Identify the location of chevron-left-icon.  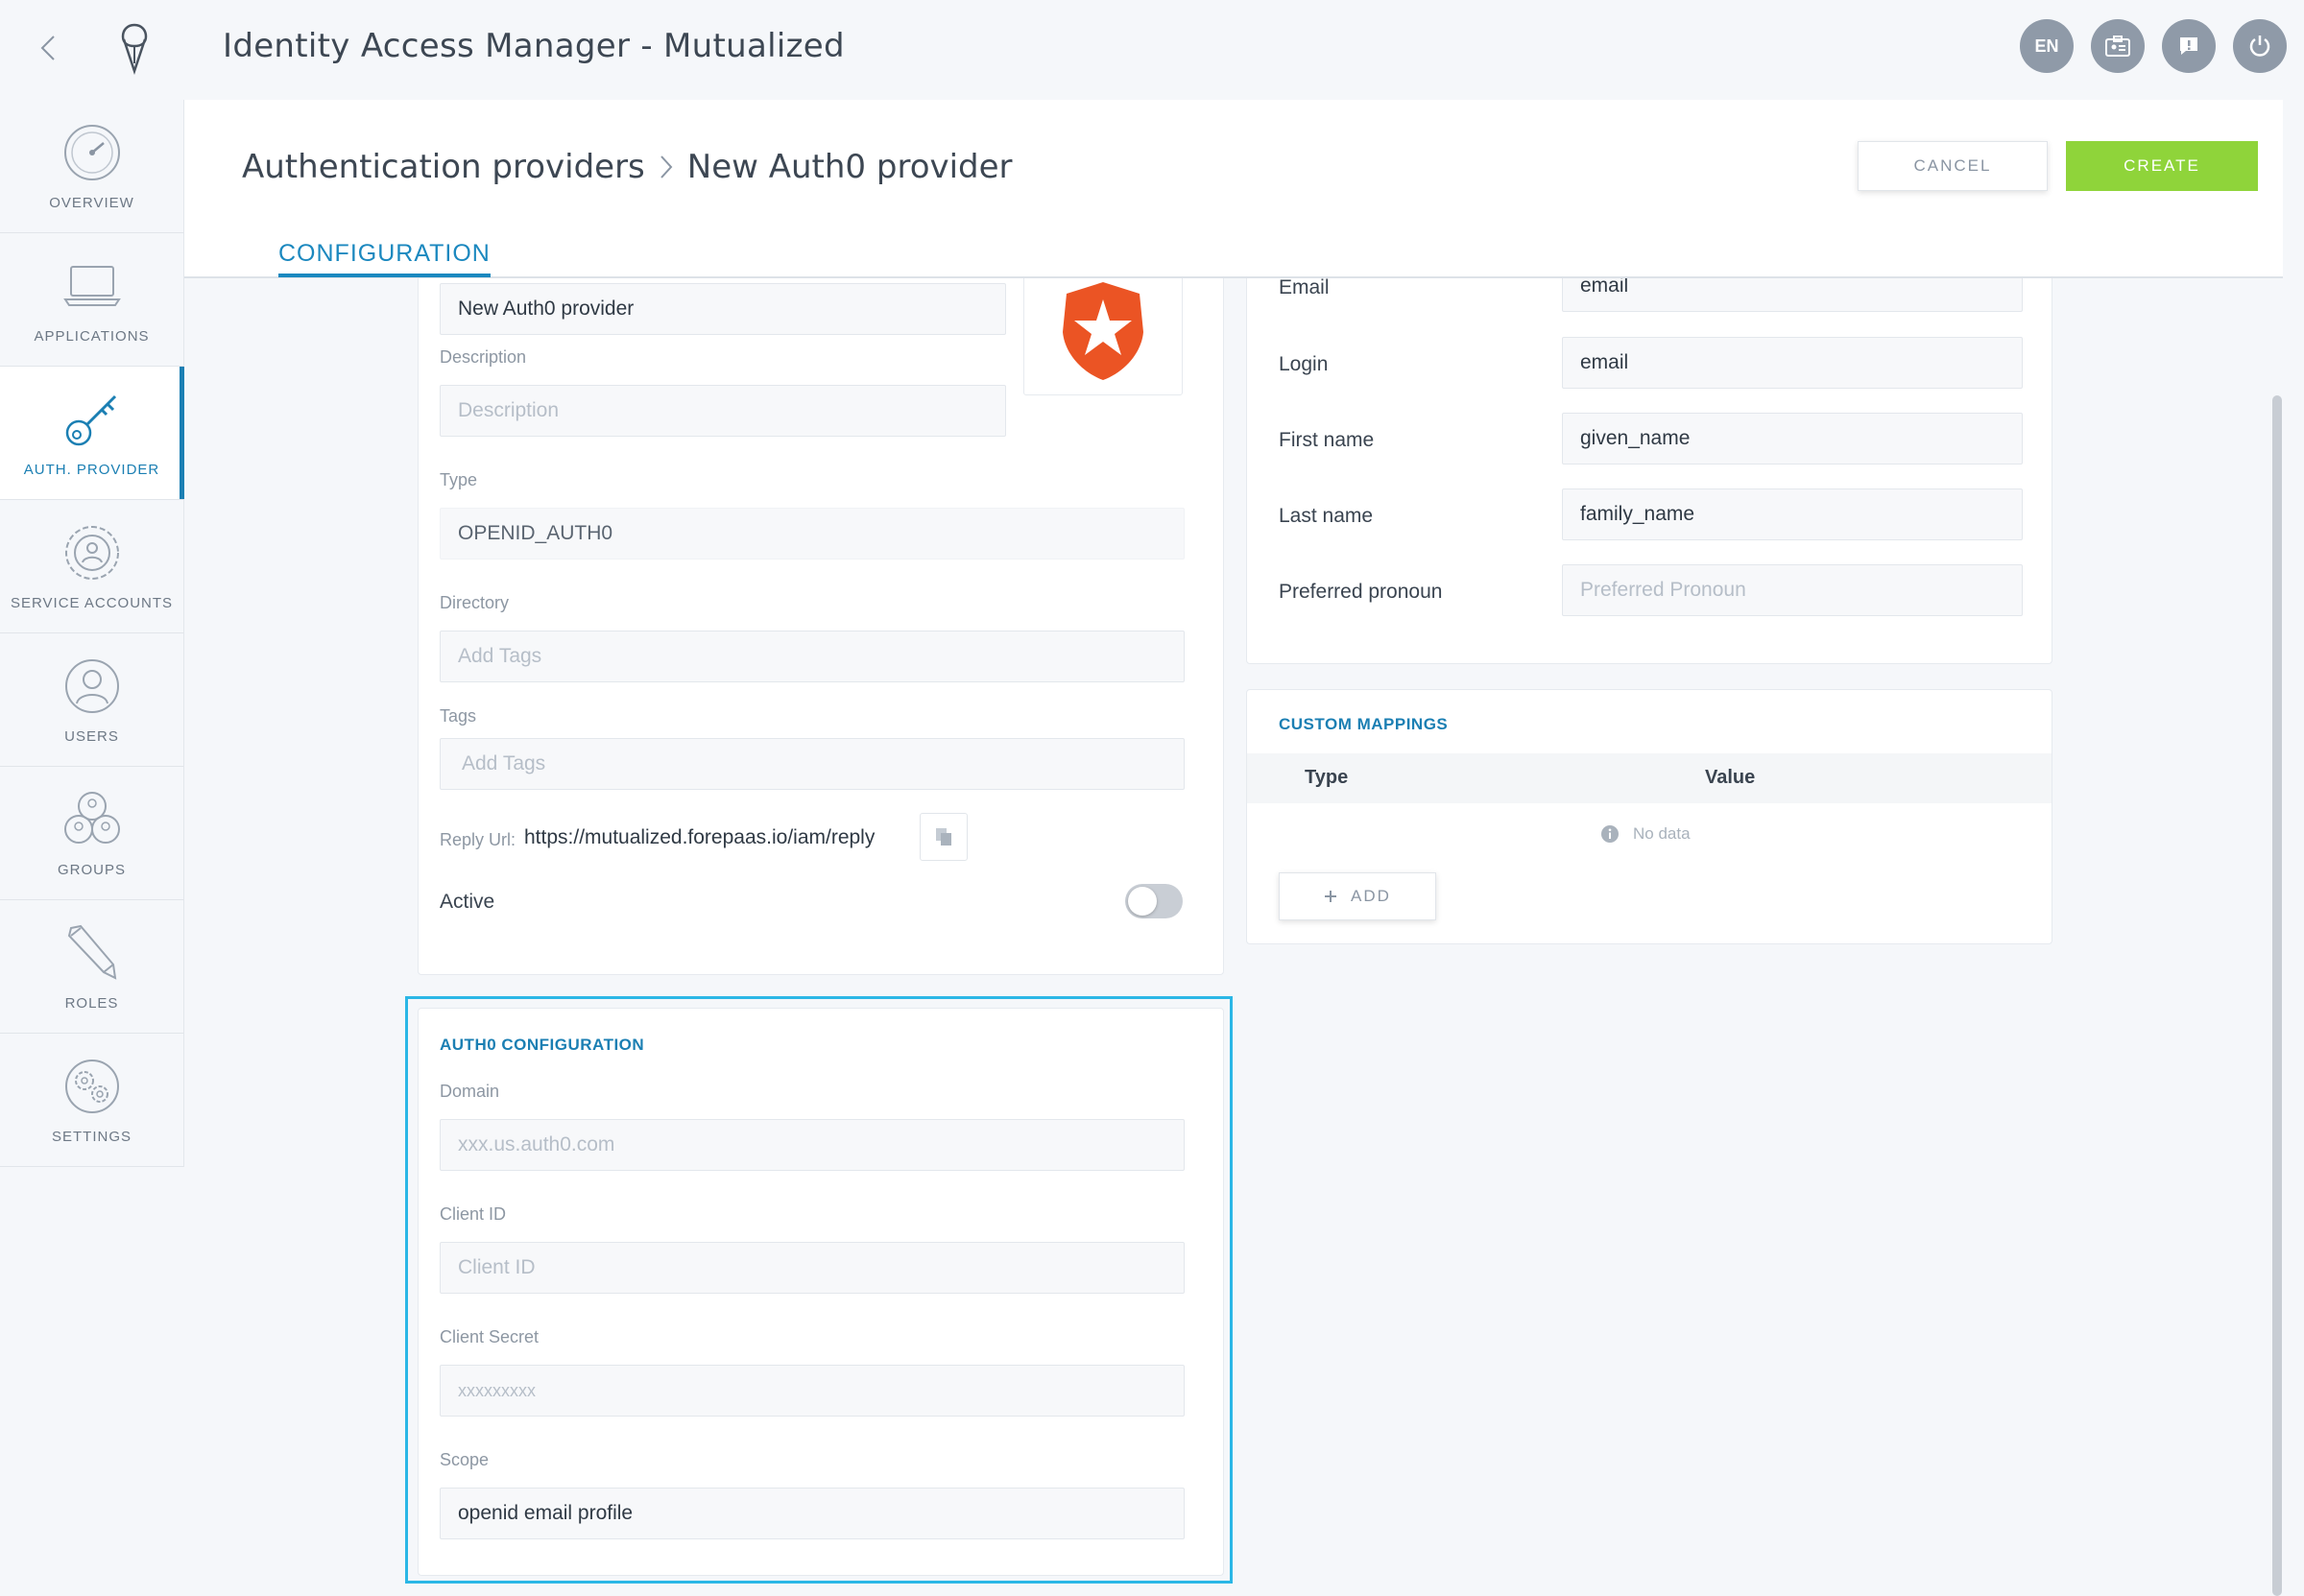
(47, 48).